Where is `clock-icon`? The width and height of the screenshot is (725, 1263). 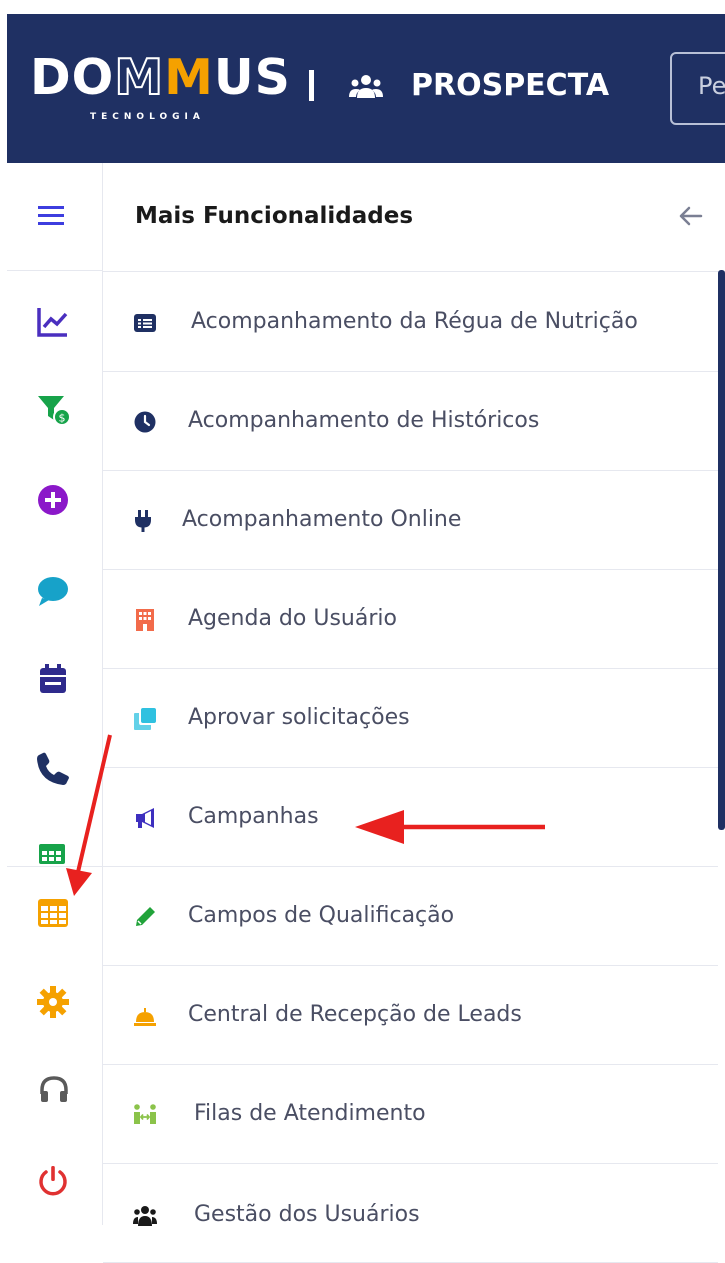 clock-icon is located at coordinates (145, 422).